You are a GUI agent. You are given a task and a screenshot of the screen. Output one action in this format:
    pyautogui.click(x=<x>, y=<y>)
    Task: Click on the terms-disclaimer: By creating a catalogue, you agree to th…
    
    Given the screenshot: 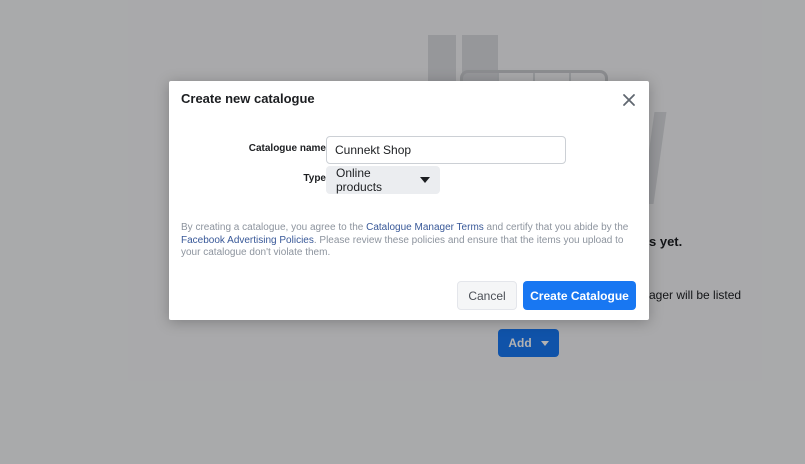 What is the action you would take?
    pyautogui.click(x=409, y=241)
    